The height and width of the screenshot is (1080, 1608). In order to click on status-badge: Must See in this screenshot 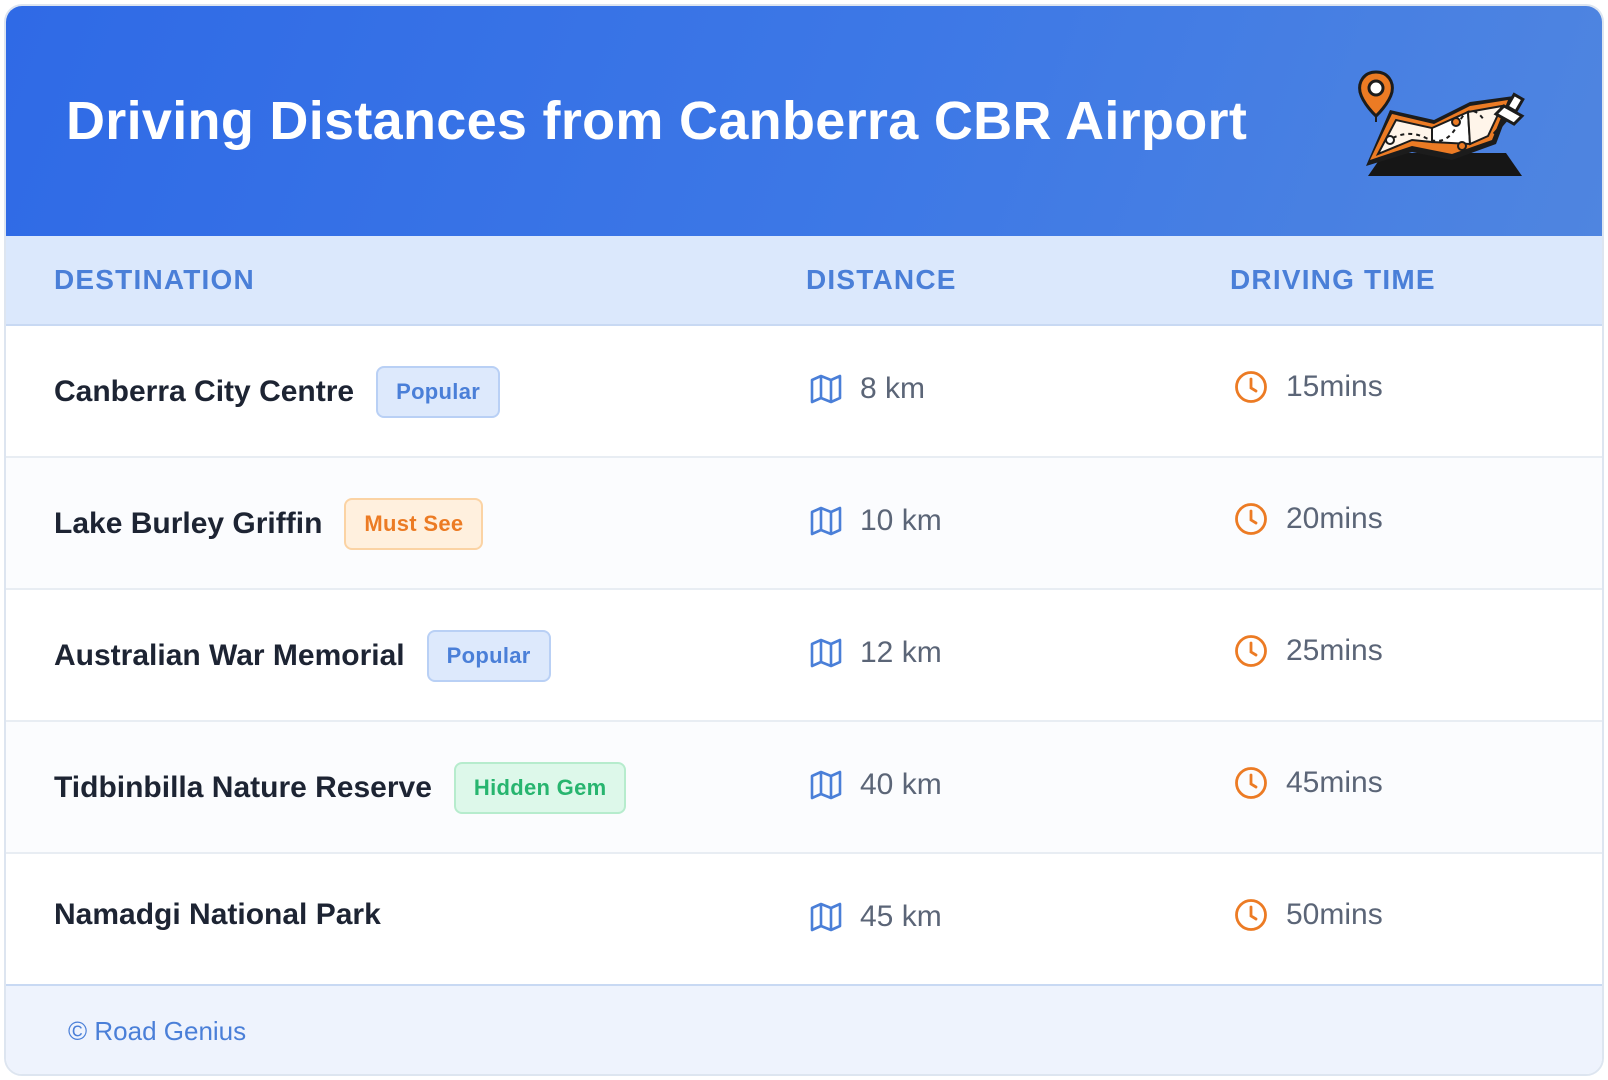, I will do `click(414, 524)`.